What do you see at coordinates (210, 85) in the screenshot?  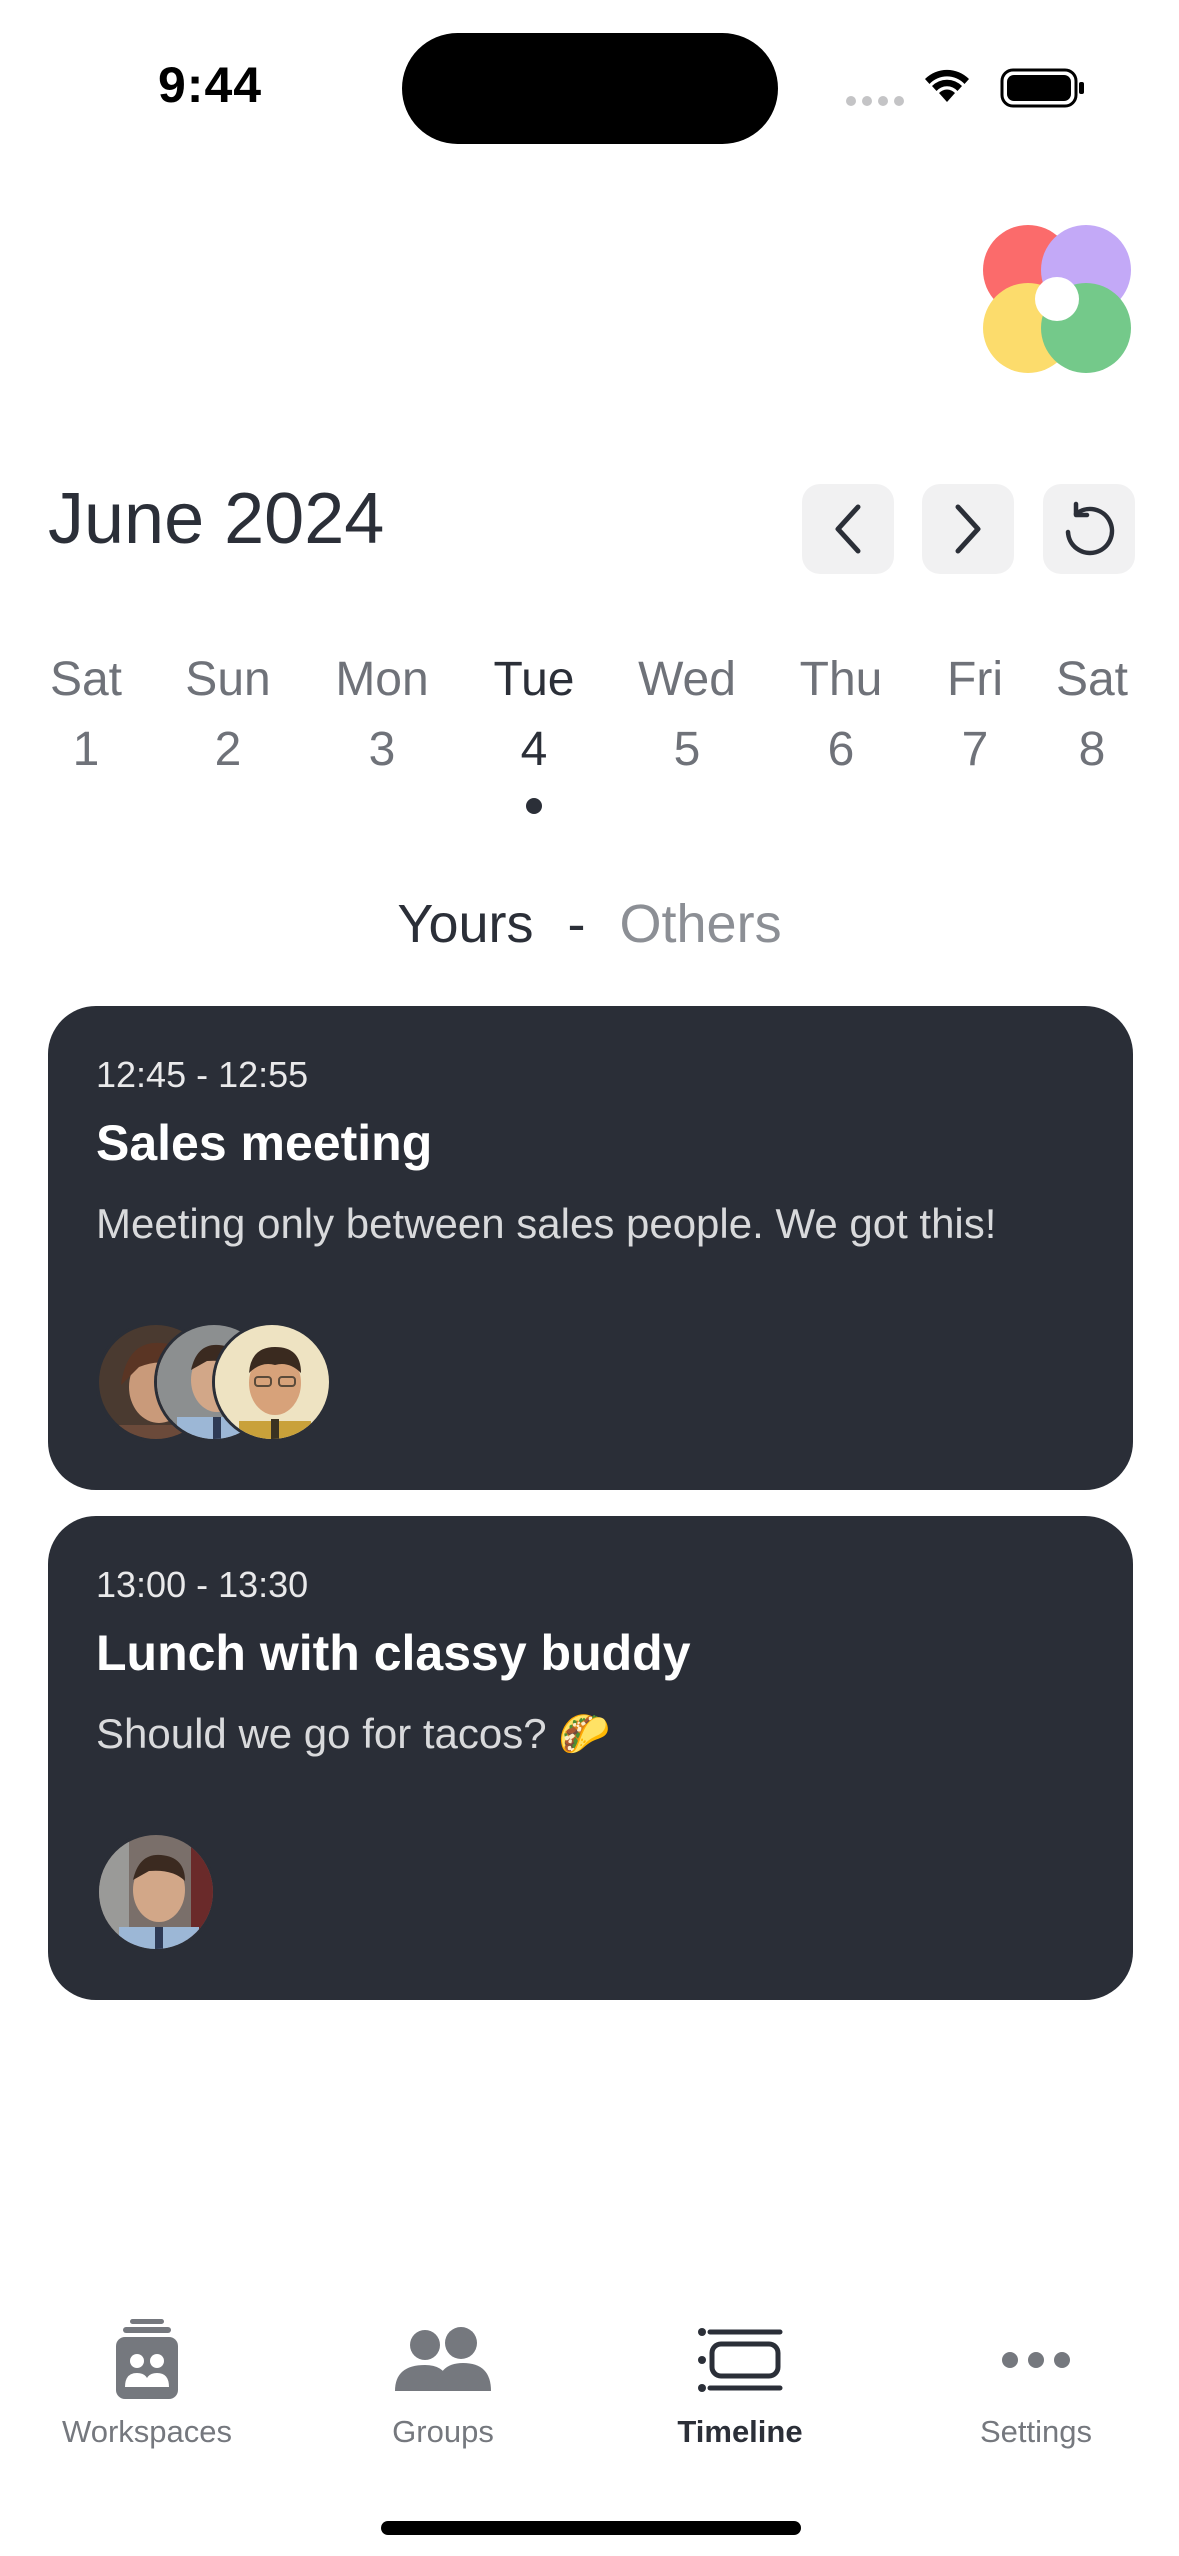 I see `status-time: 9:44` at bounding box center [210, 85].